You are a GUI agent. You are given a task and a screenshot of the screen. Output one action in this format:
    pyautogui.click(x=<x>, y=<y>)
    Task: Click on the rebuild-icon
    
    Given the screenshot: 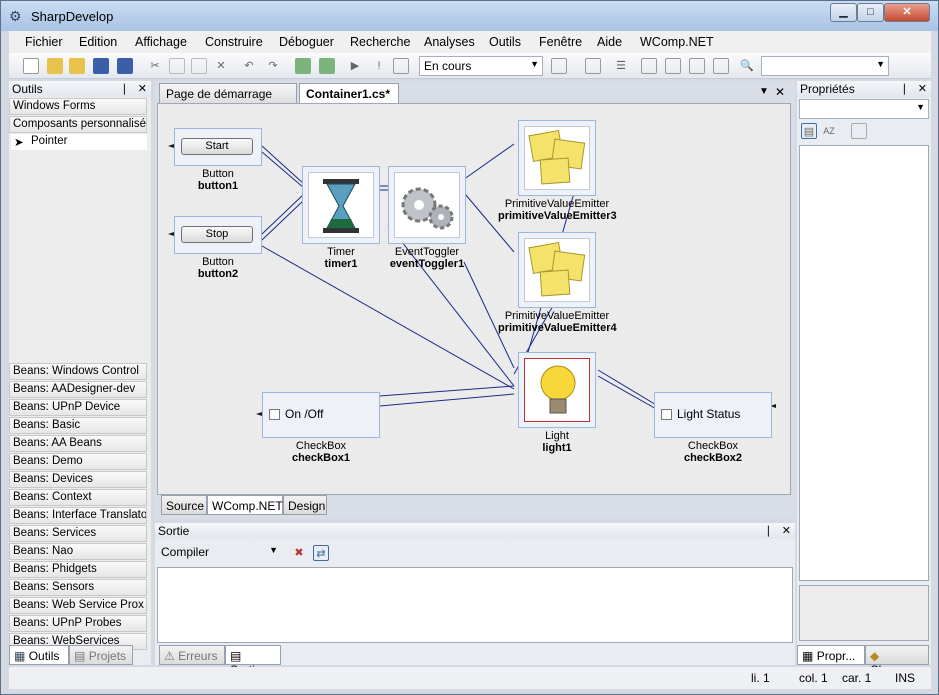 What is the action you would take?
    pyautogui.click(x=327, y=66)
    